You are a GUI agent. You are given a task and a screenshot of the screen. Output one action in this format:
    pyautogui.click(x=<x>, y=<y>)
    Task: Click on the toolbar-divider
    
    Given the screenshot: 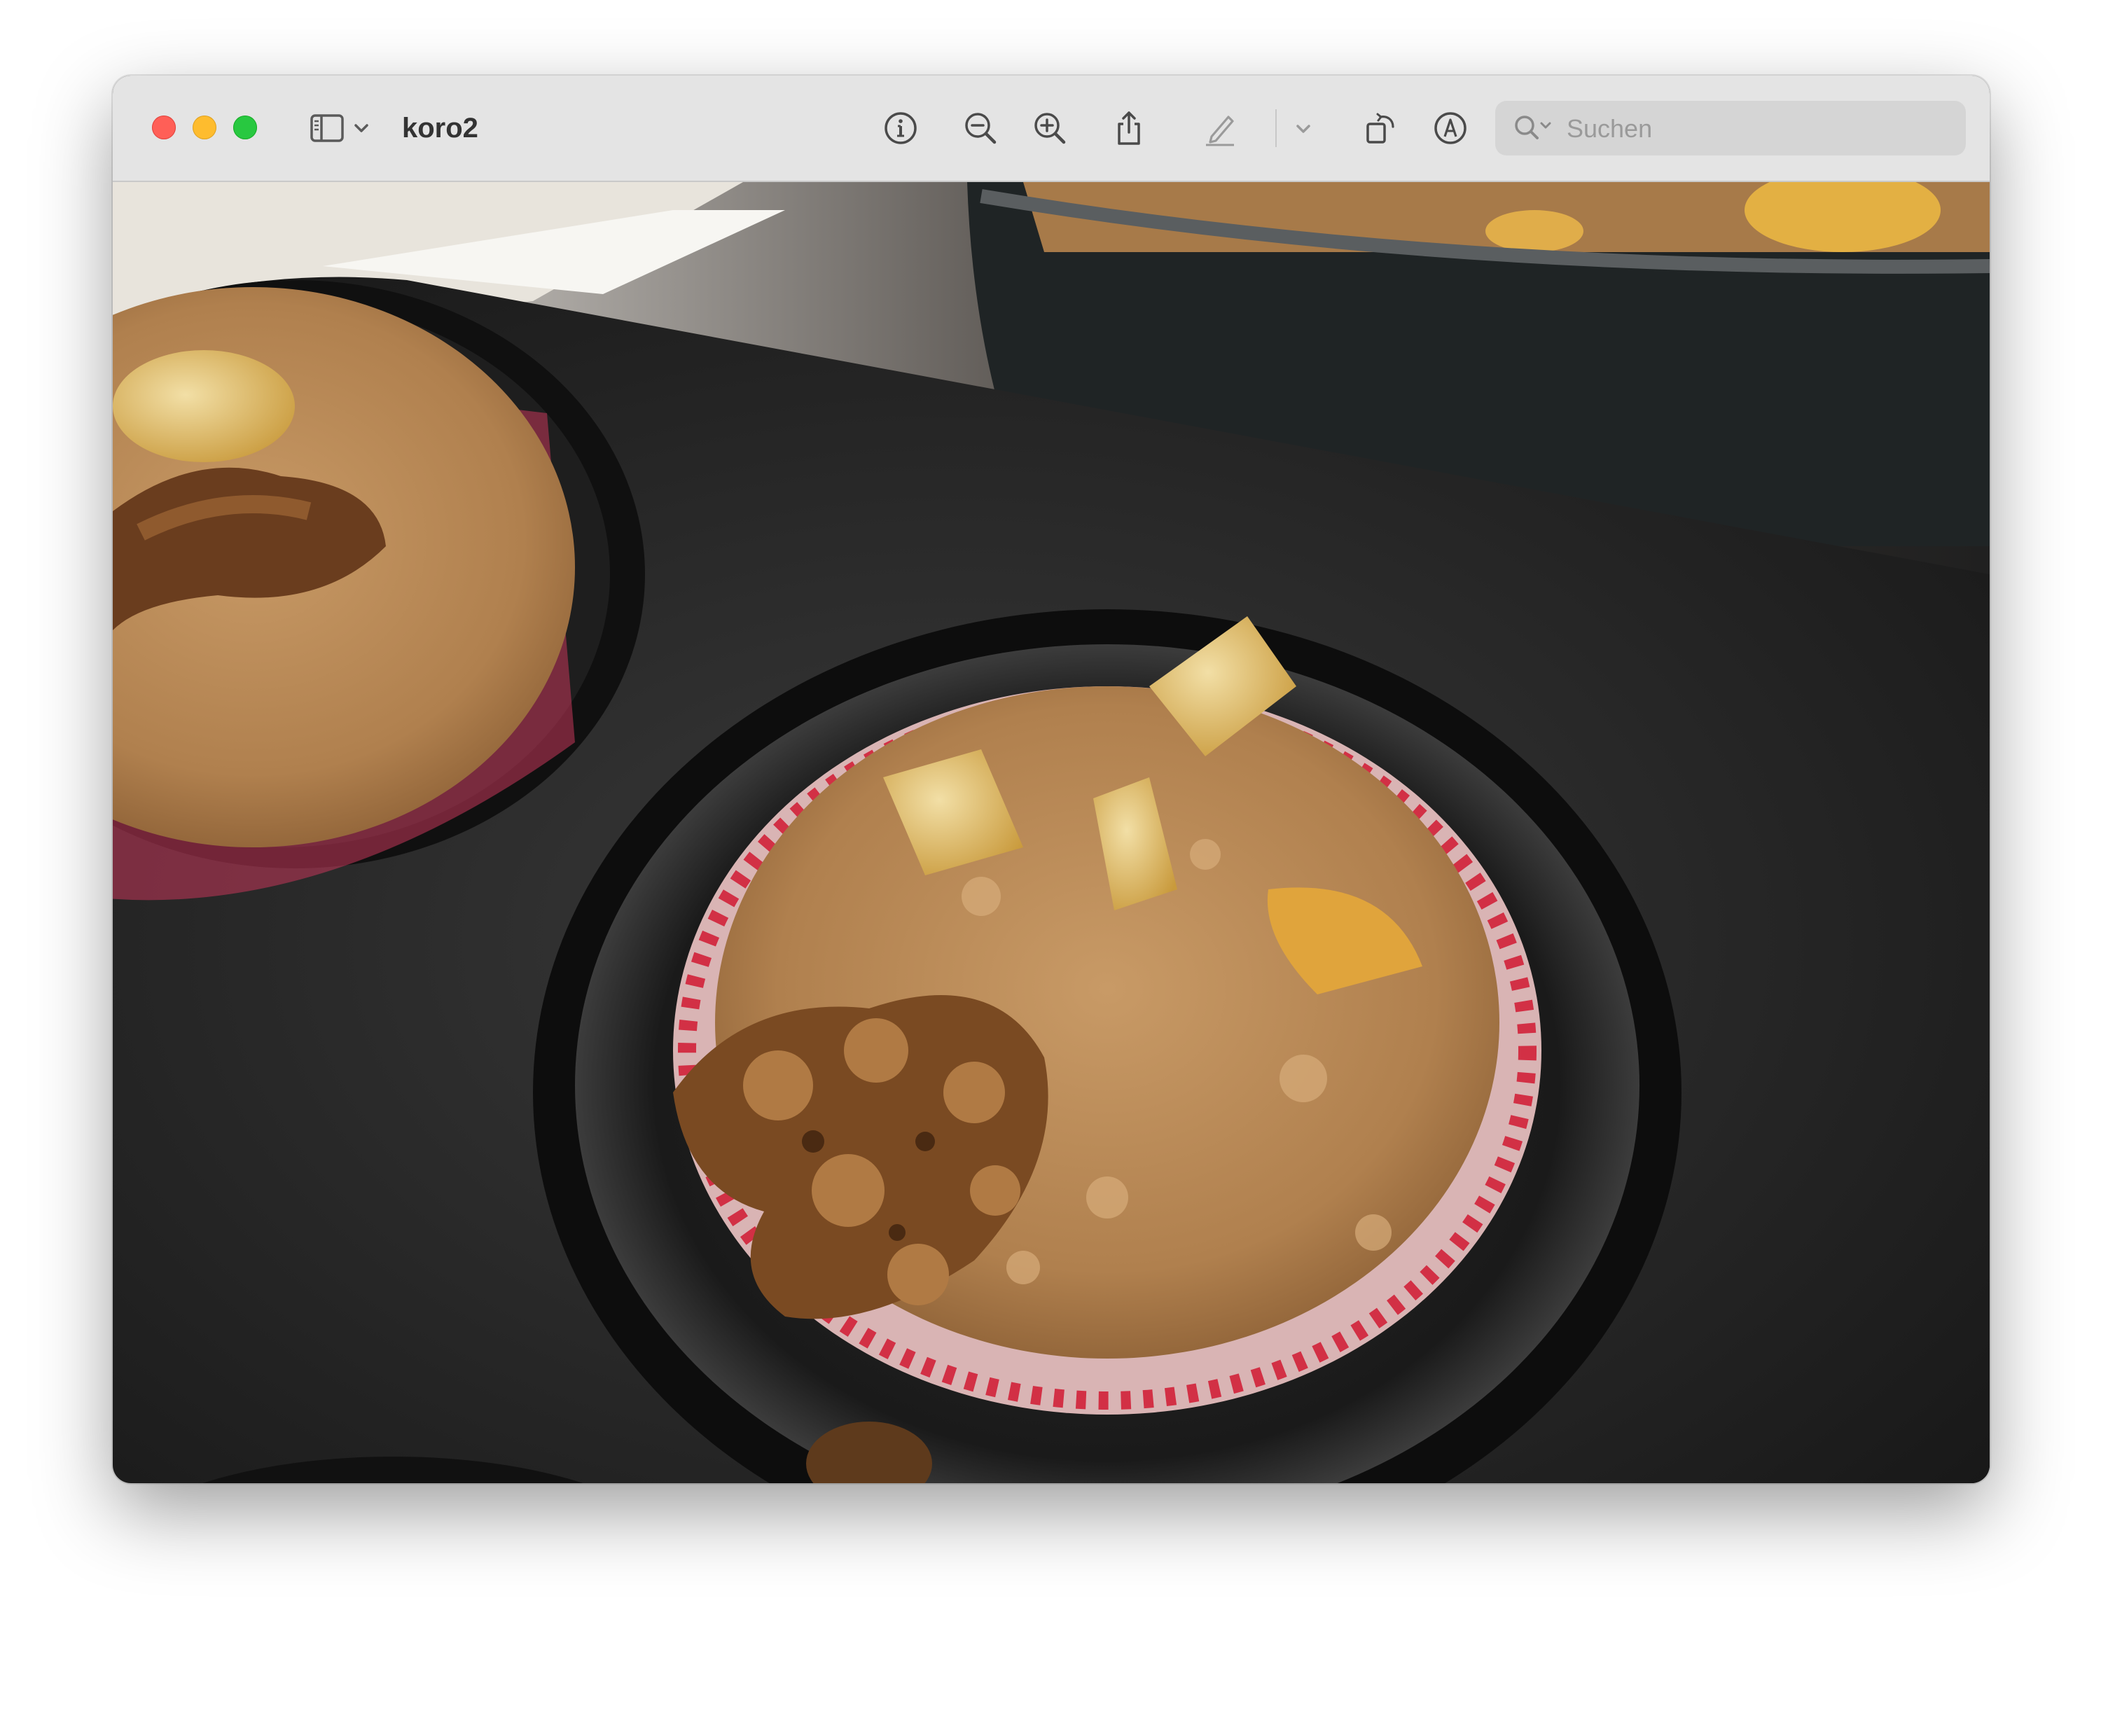 What is the action you would take?
    pyautogui.click(x=1276, y=128)
    